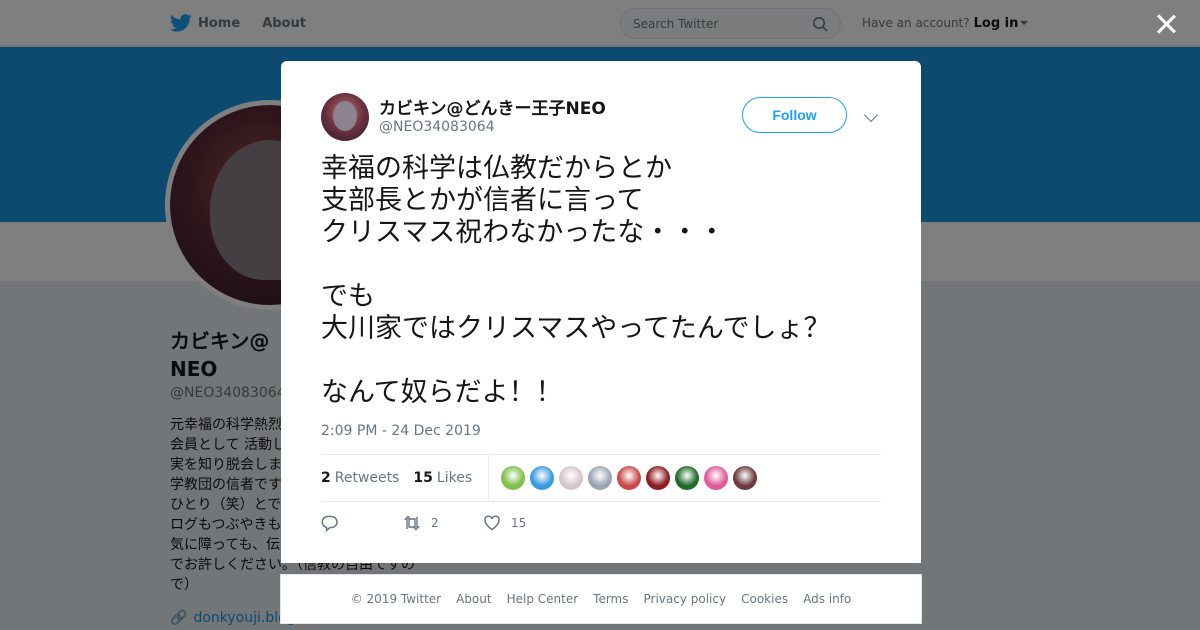 The height and width of the screenshot is (630, 1200). Describe the element at coordinates (519, 523) in the screenshot. I see `like-count: 15` at that location.